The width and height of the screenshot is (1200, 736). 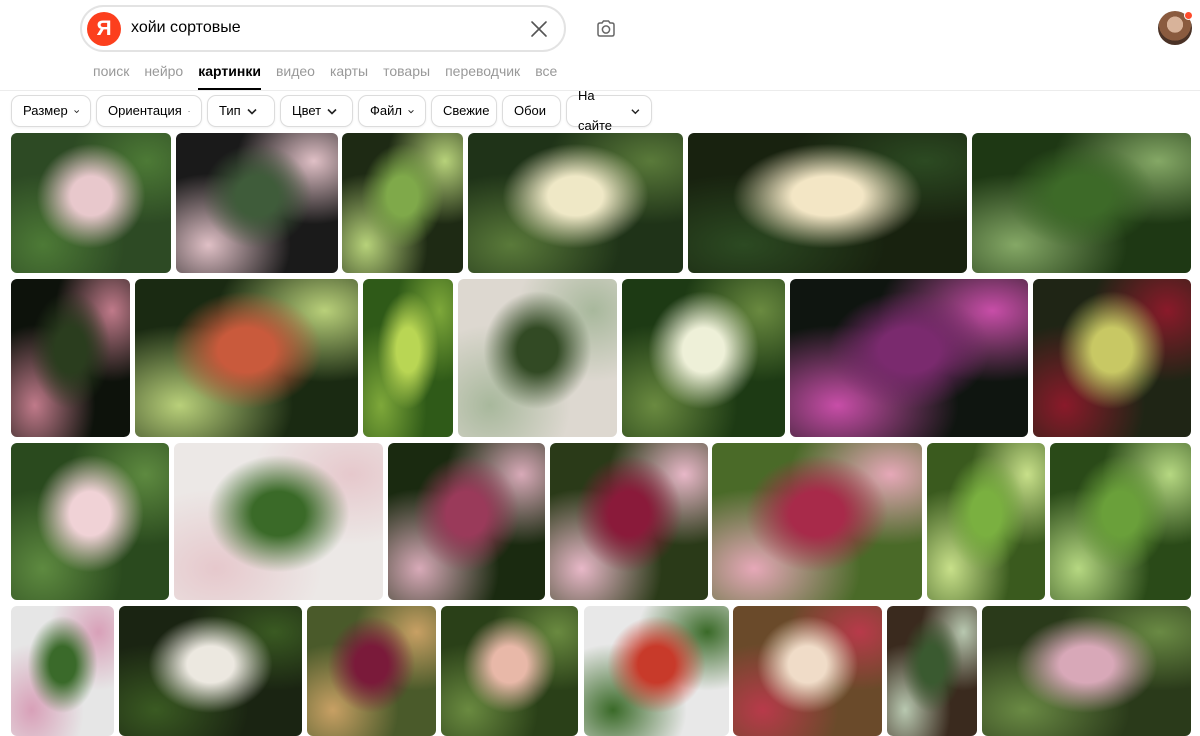 What do you see at coordinates (406, 77) in the screenshot?
I see `tab-5: товары` at bounding box center [406, 77].